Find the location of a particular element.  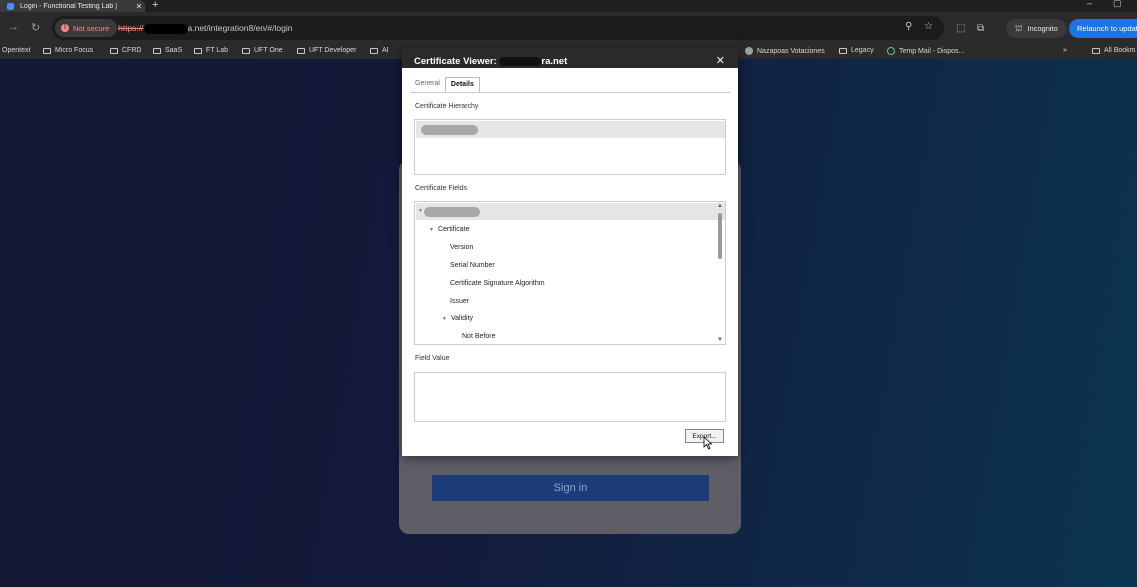

scroll-down-arrow-icon: ▼ is located at coordinates (720, 340).